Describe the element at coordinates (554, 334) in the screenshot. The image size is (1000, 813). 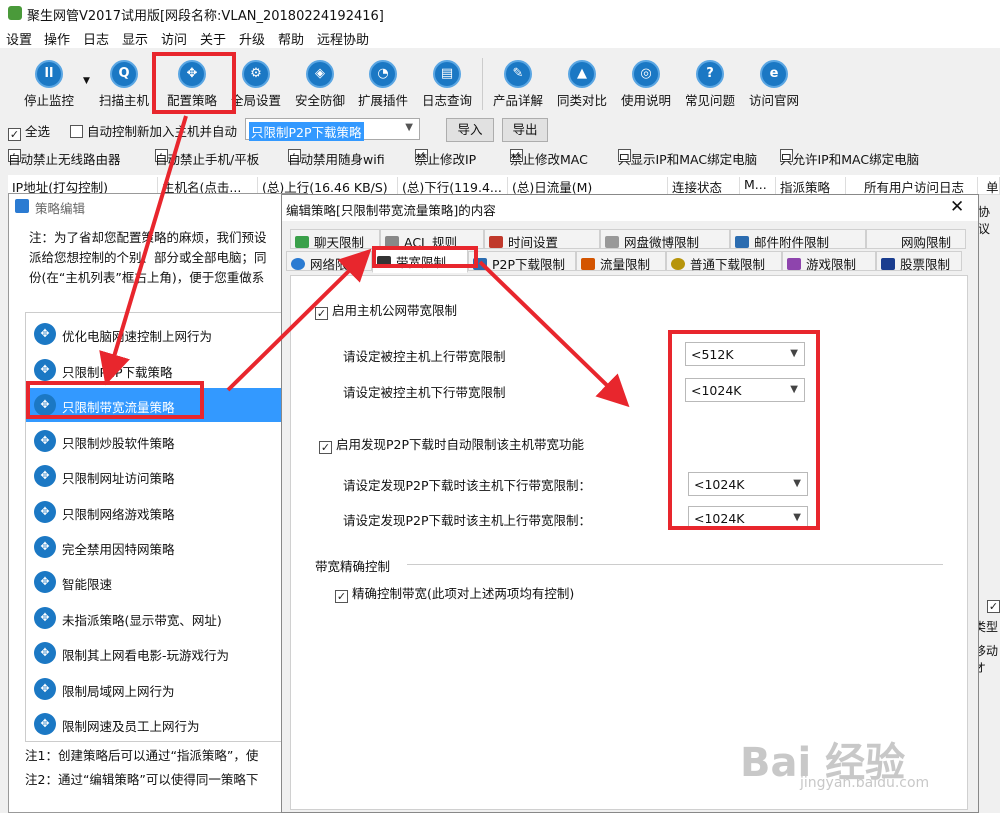
I see `arrow-to-values` at that location.